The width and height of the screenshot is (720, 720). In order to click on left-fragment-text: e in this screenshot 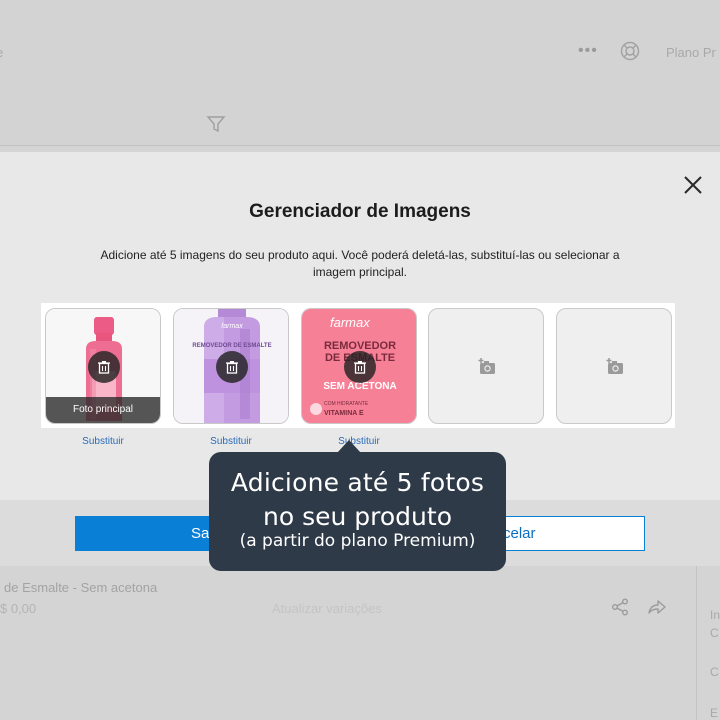, I will do `click(1, 52)`.